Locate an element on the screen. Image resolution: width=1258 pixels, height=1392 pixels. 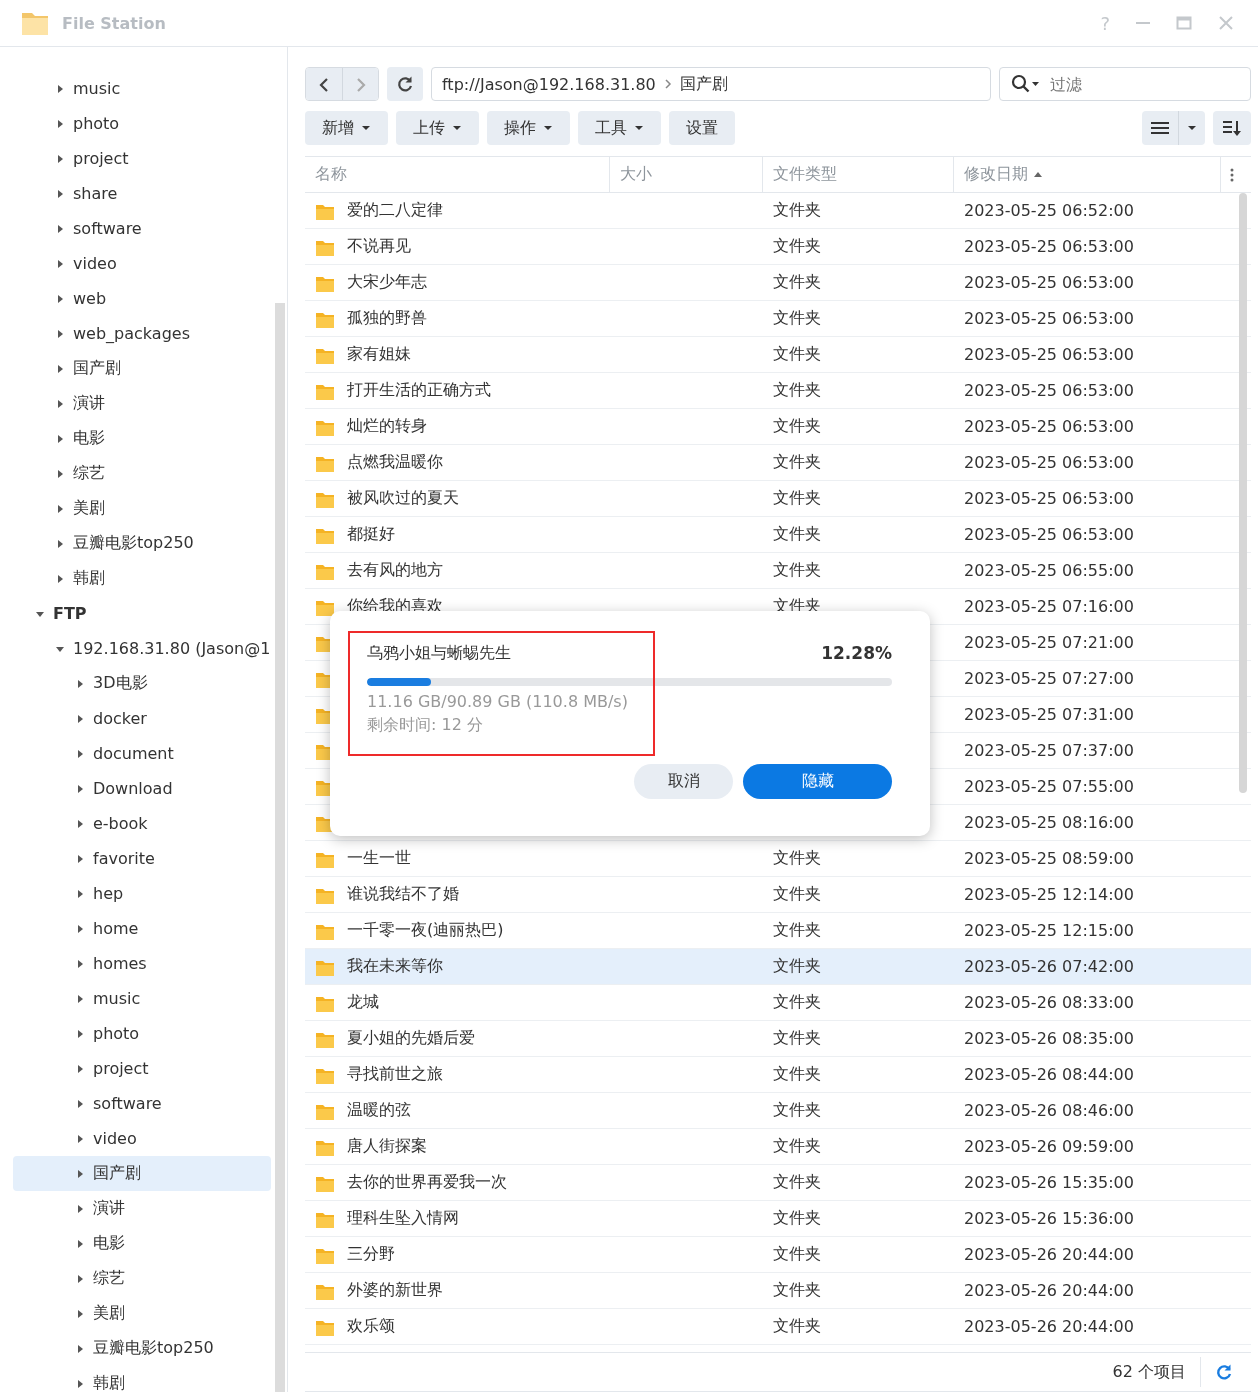
toolbar-button: 新增 is located at coordinates (346, 128).